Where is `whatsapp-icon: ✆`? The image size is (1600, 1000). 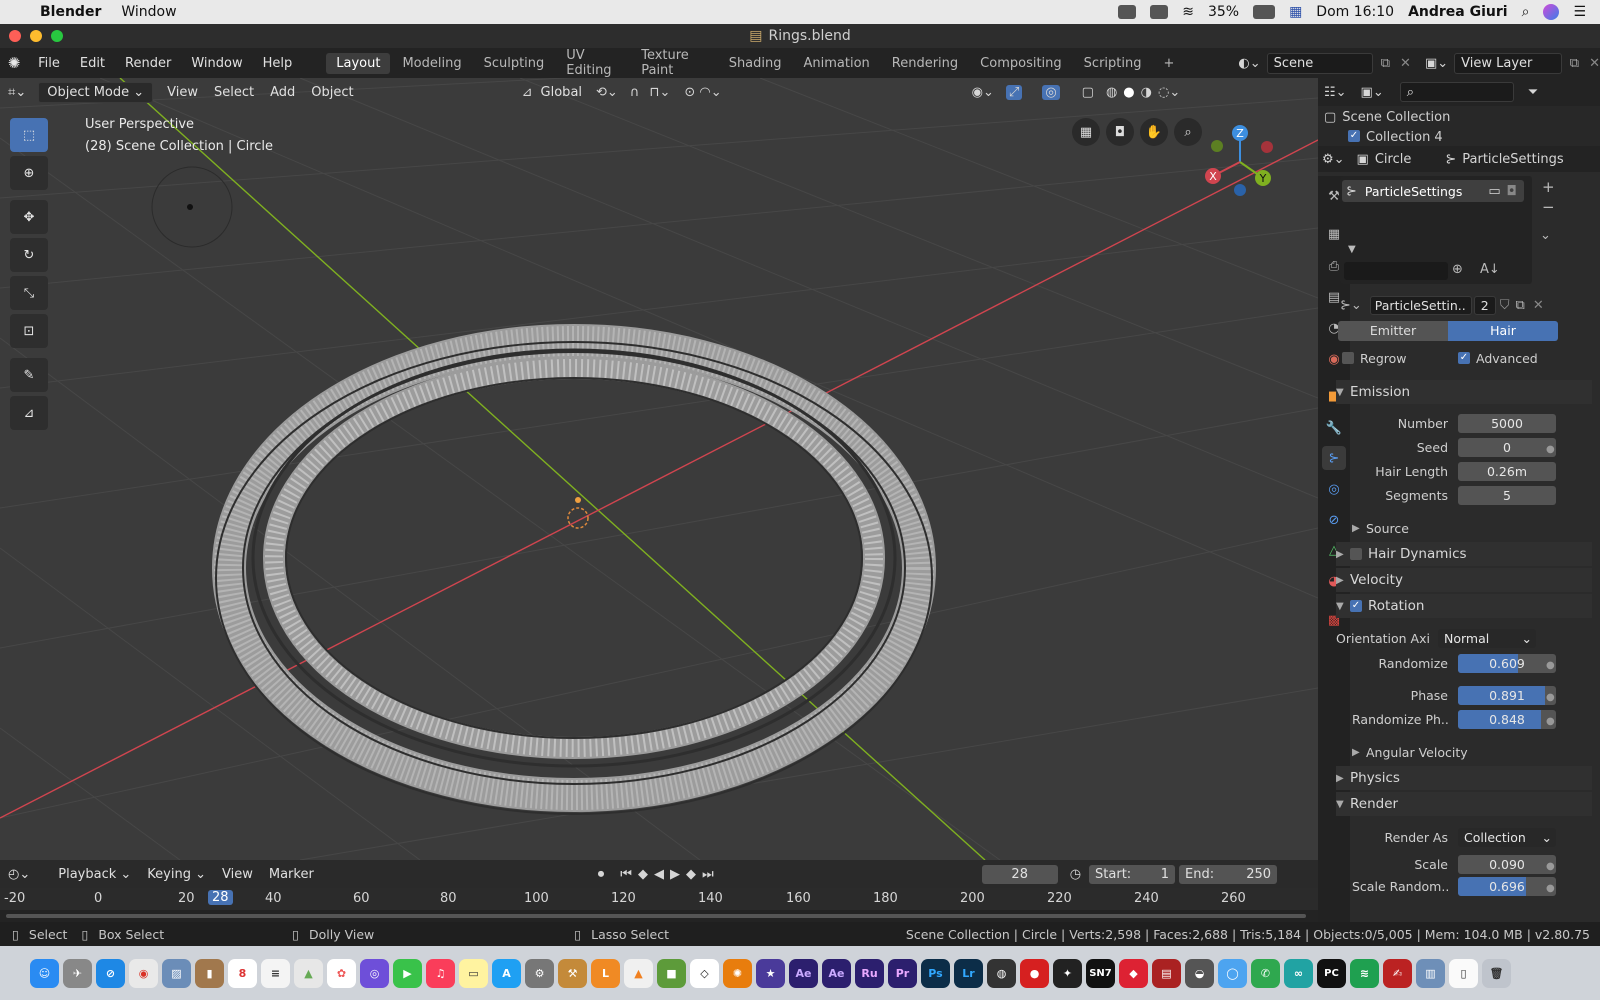 whatsapp-icon: ✆ is located at coordinates (1265, 973).